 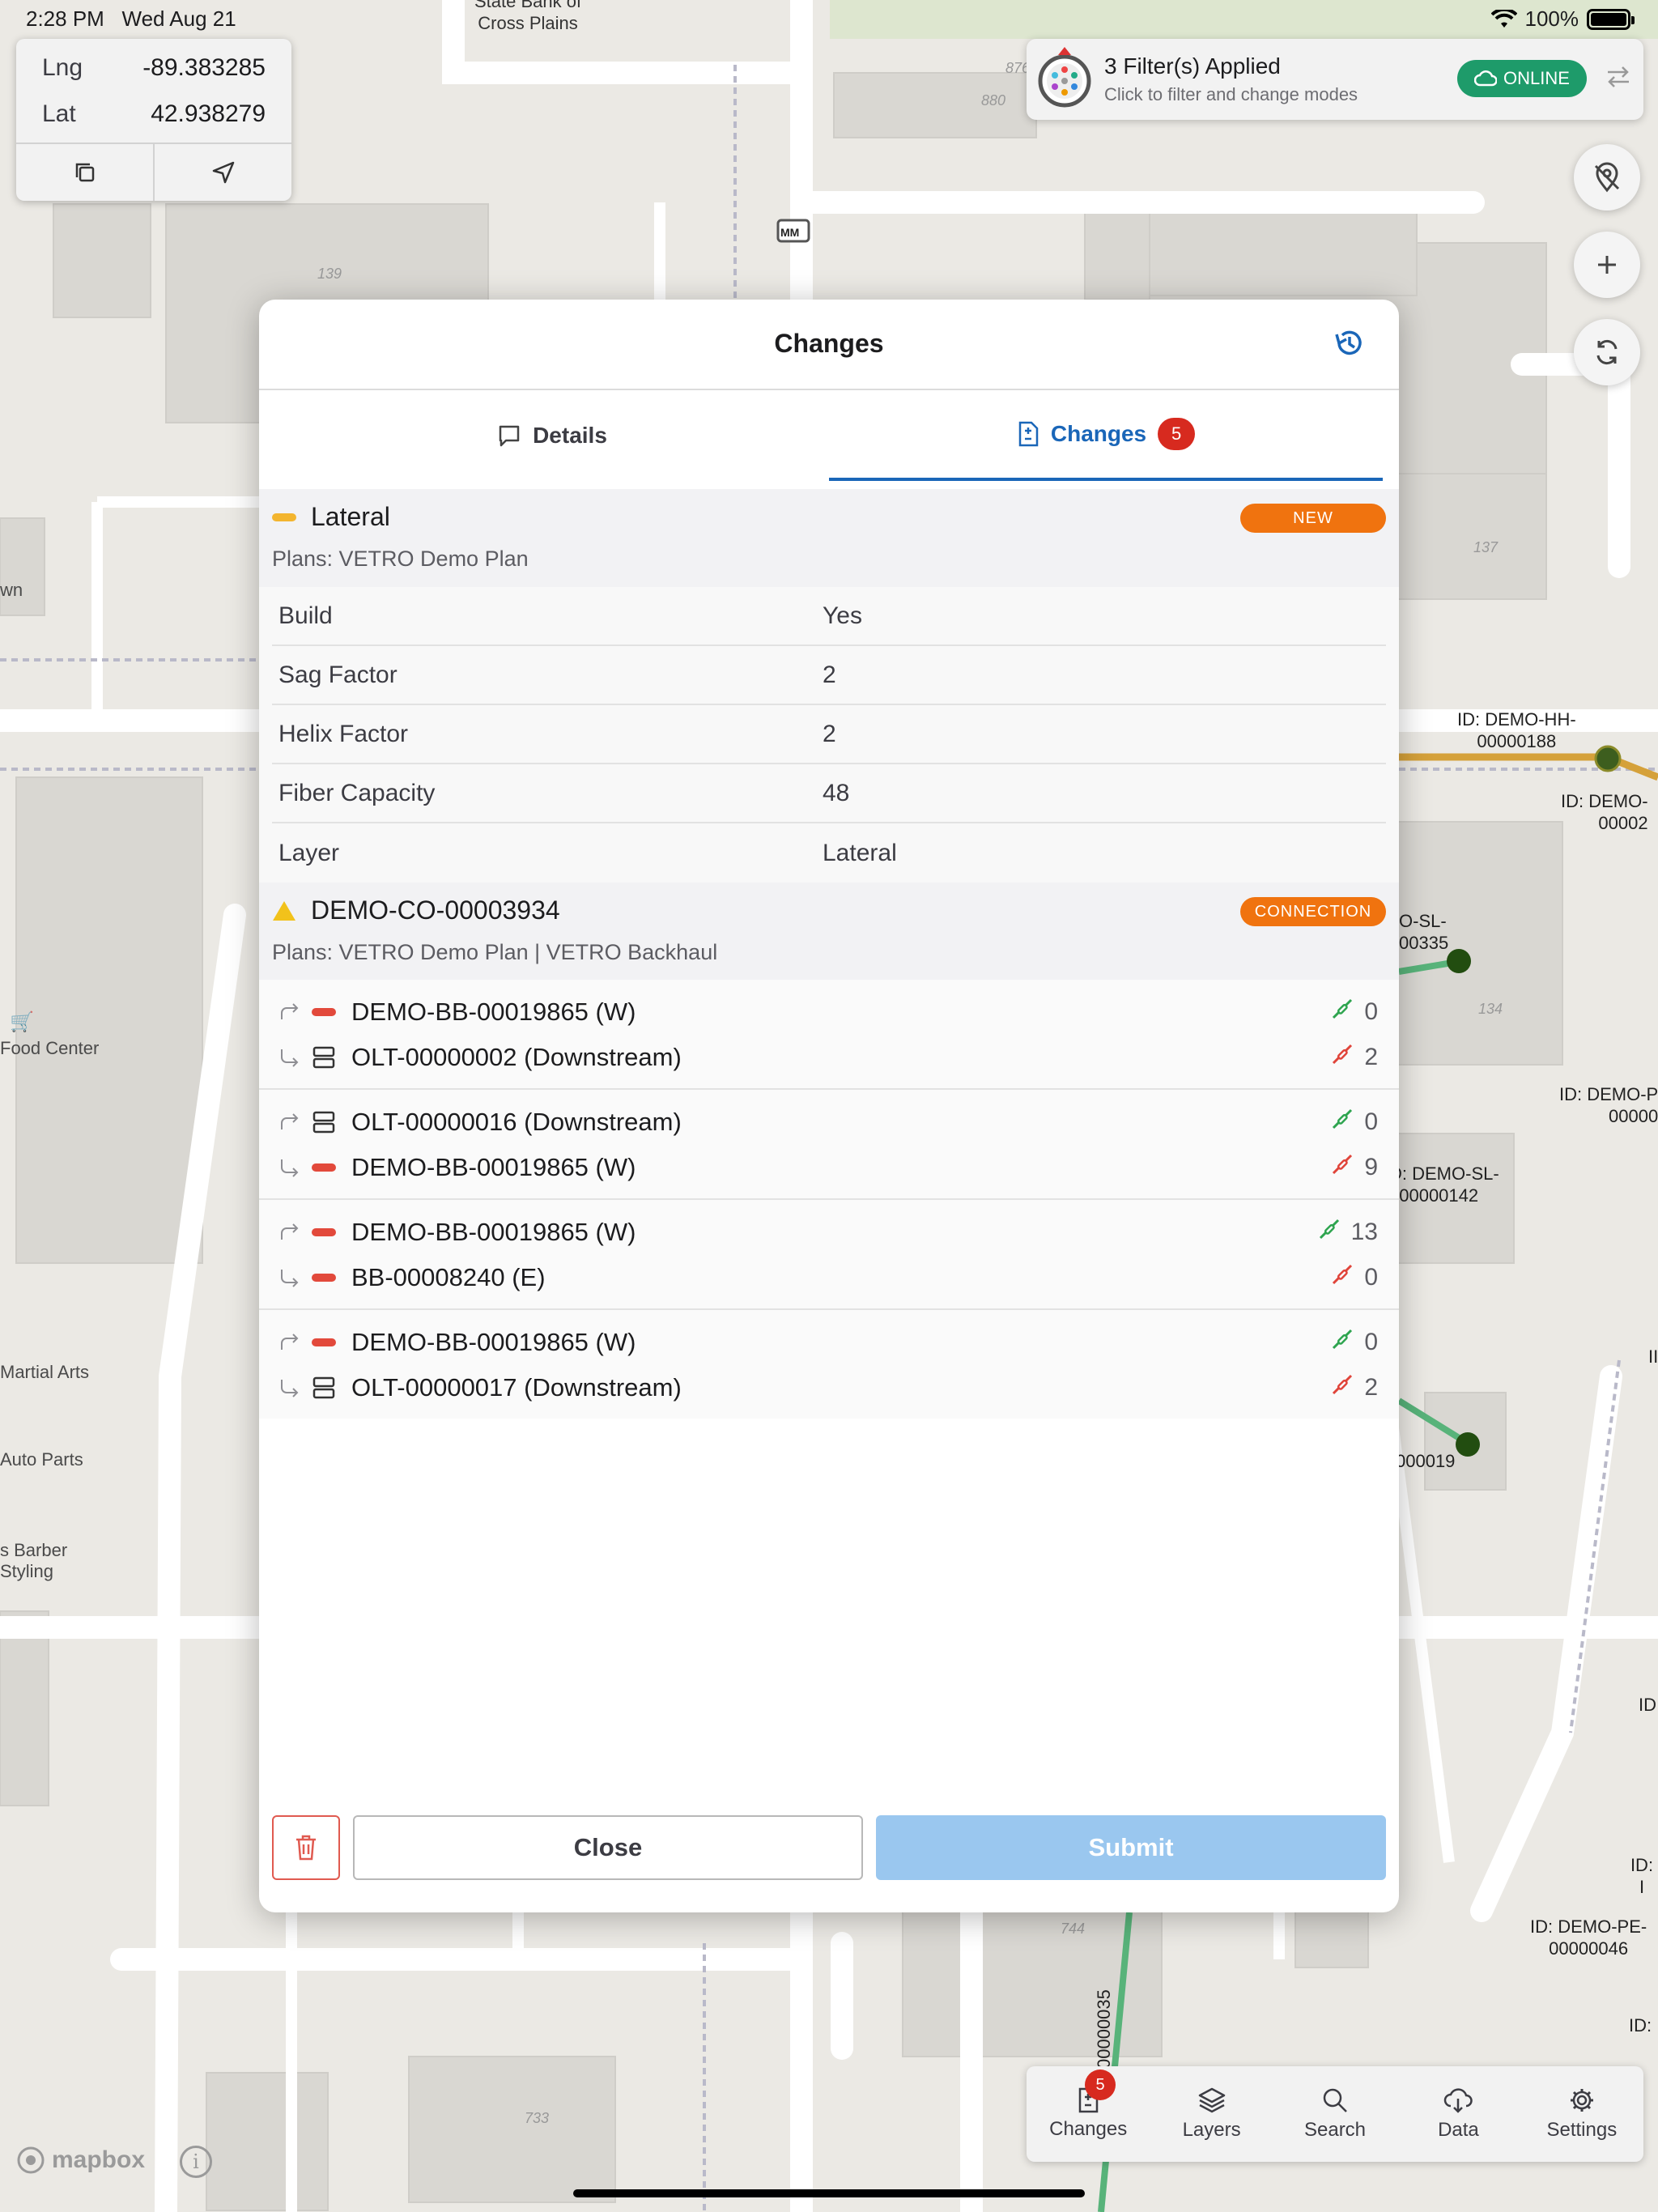 What do you see at coordinates (829, 616) in the screenshot?
I see `property-row: Build Yes` at bounding box center [829, 616].